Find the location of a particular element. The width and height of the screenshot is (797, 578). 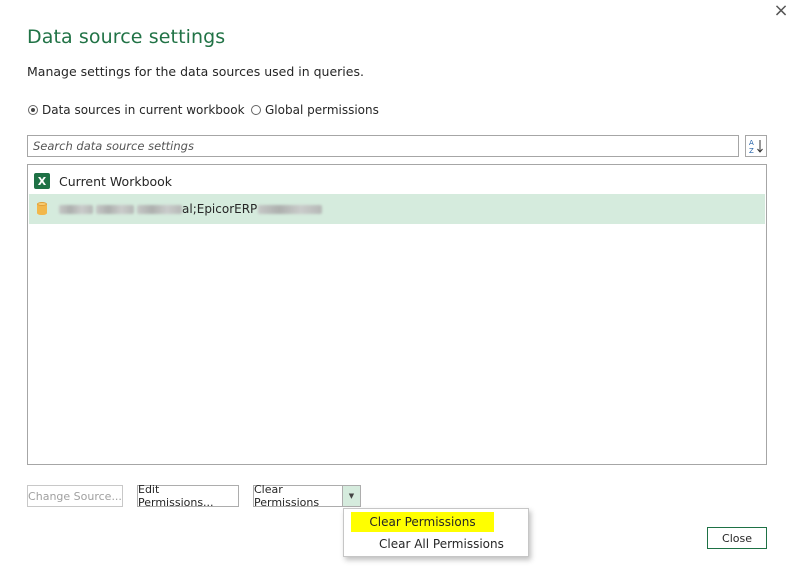

menu-item-label: Clear Permissions is located at coordinates (422, 522).